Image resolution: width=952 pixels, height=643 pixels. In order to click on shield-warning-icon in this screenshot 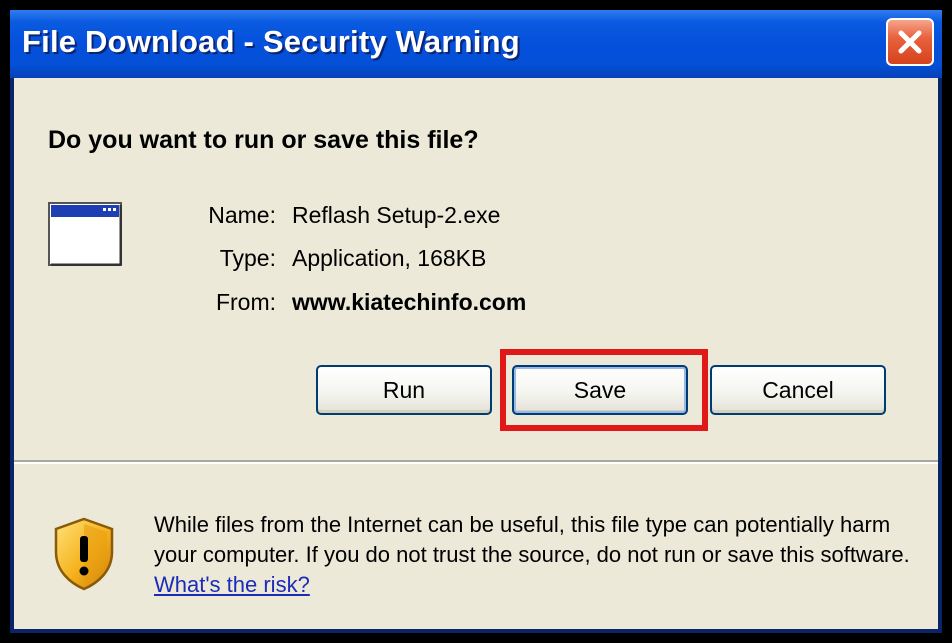, I will do `click(84, 554)`.